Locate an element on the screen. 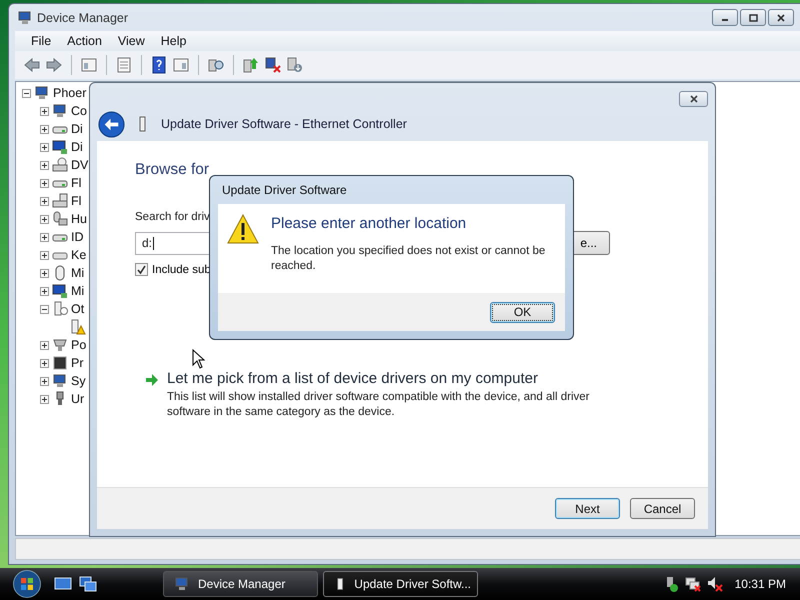  clock: 10:31 PM is located at coordinates (760, 584).